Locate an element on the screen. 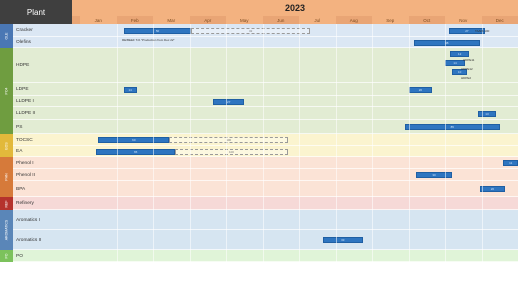 The image size is (518, 284). month-header-may: May is located at coordinates (244, 20).